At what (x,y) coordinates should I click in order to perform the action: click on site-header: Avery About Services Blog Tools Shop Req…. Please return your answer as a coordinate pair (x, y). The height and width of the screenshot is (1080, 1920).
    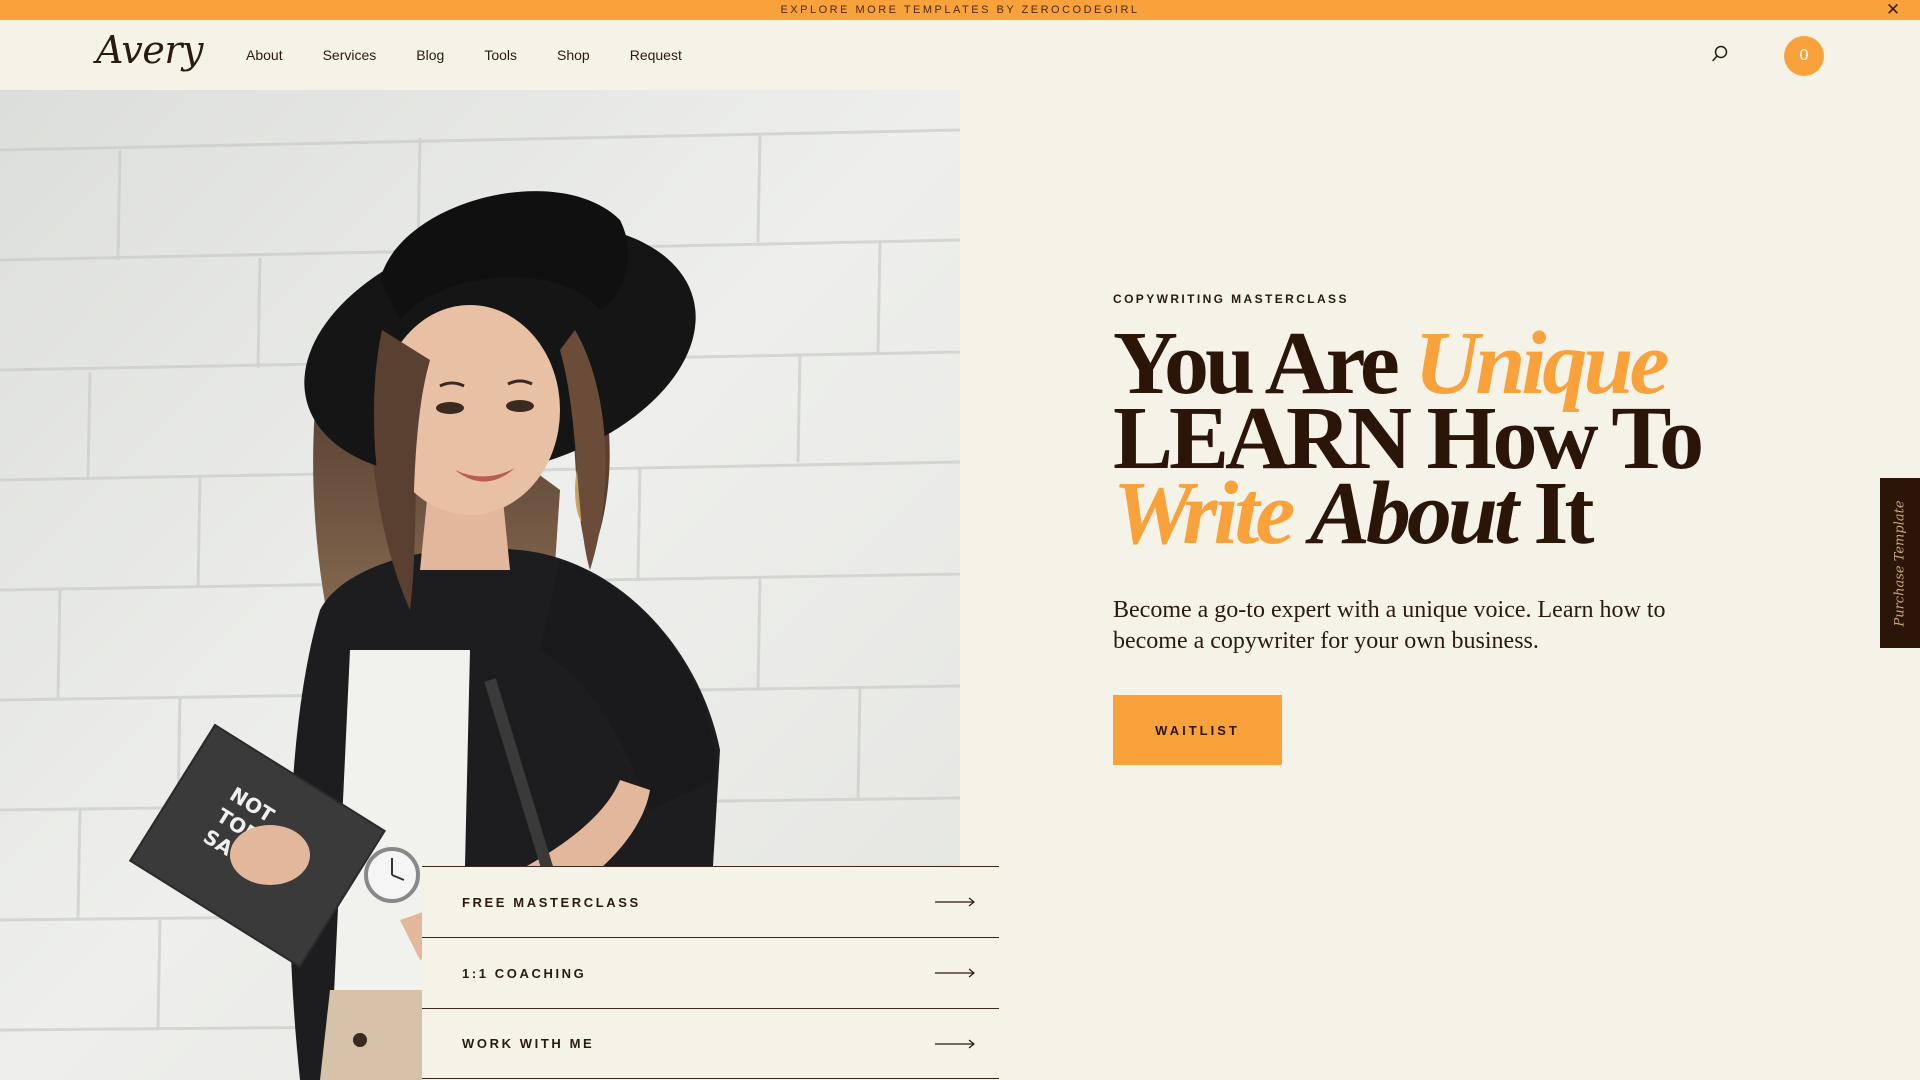
    Looking at the image, I should click on (960, 55).